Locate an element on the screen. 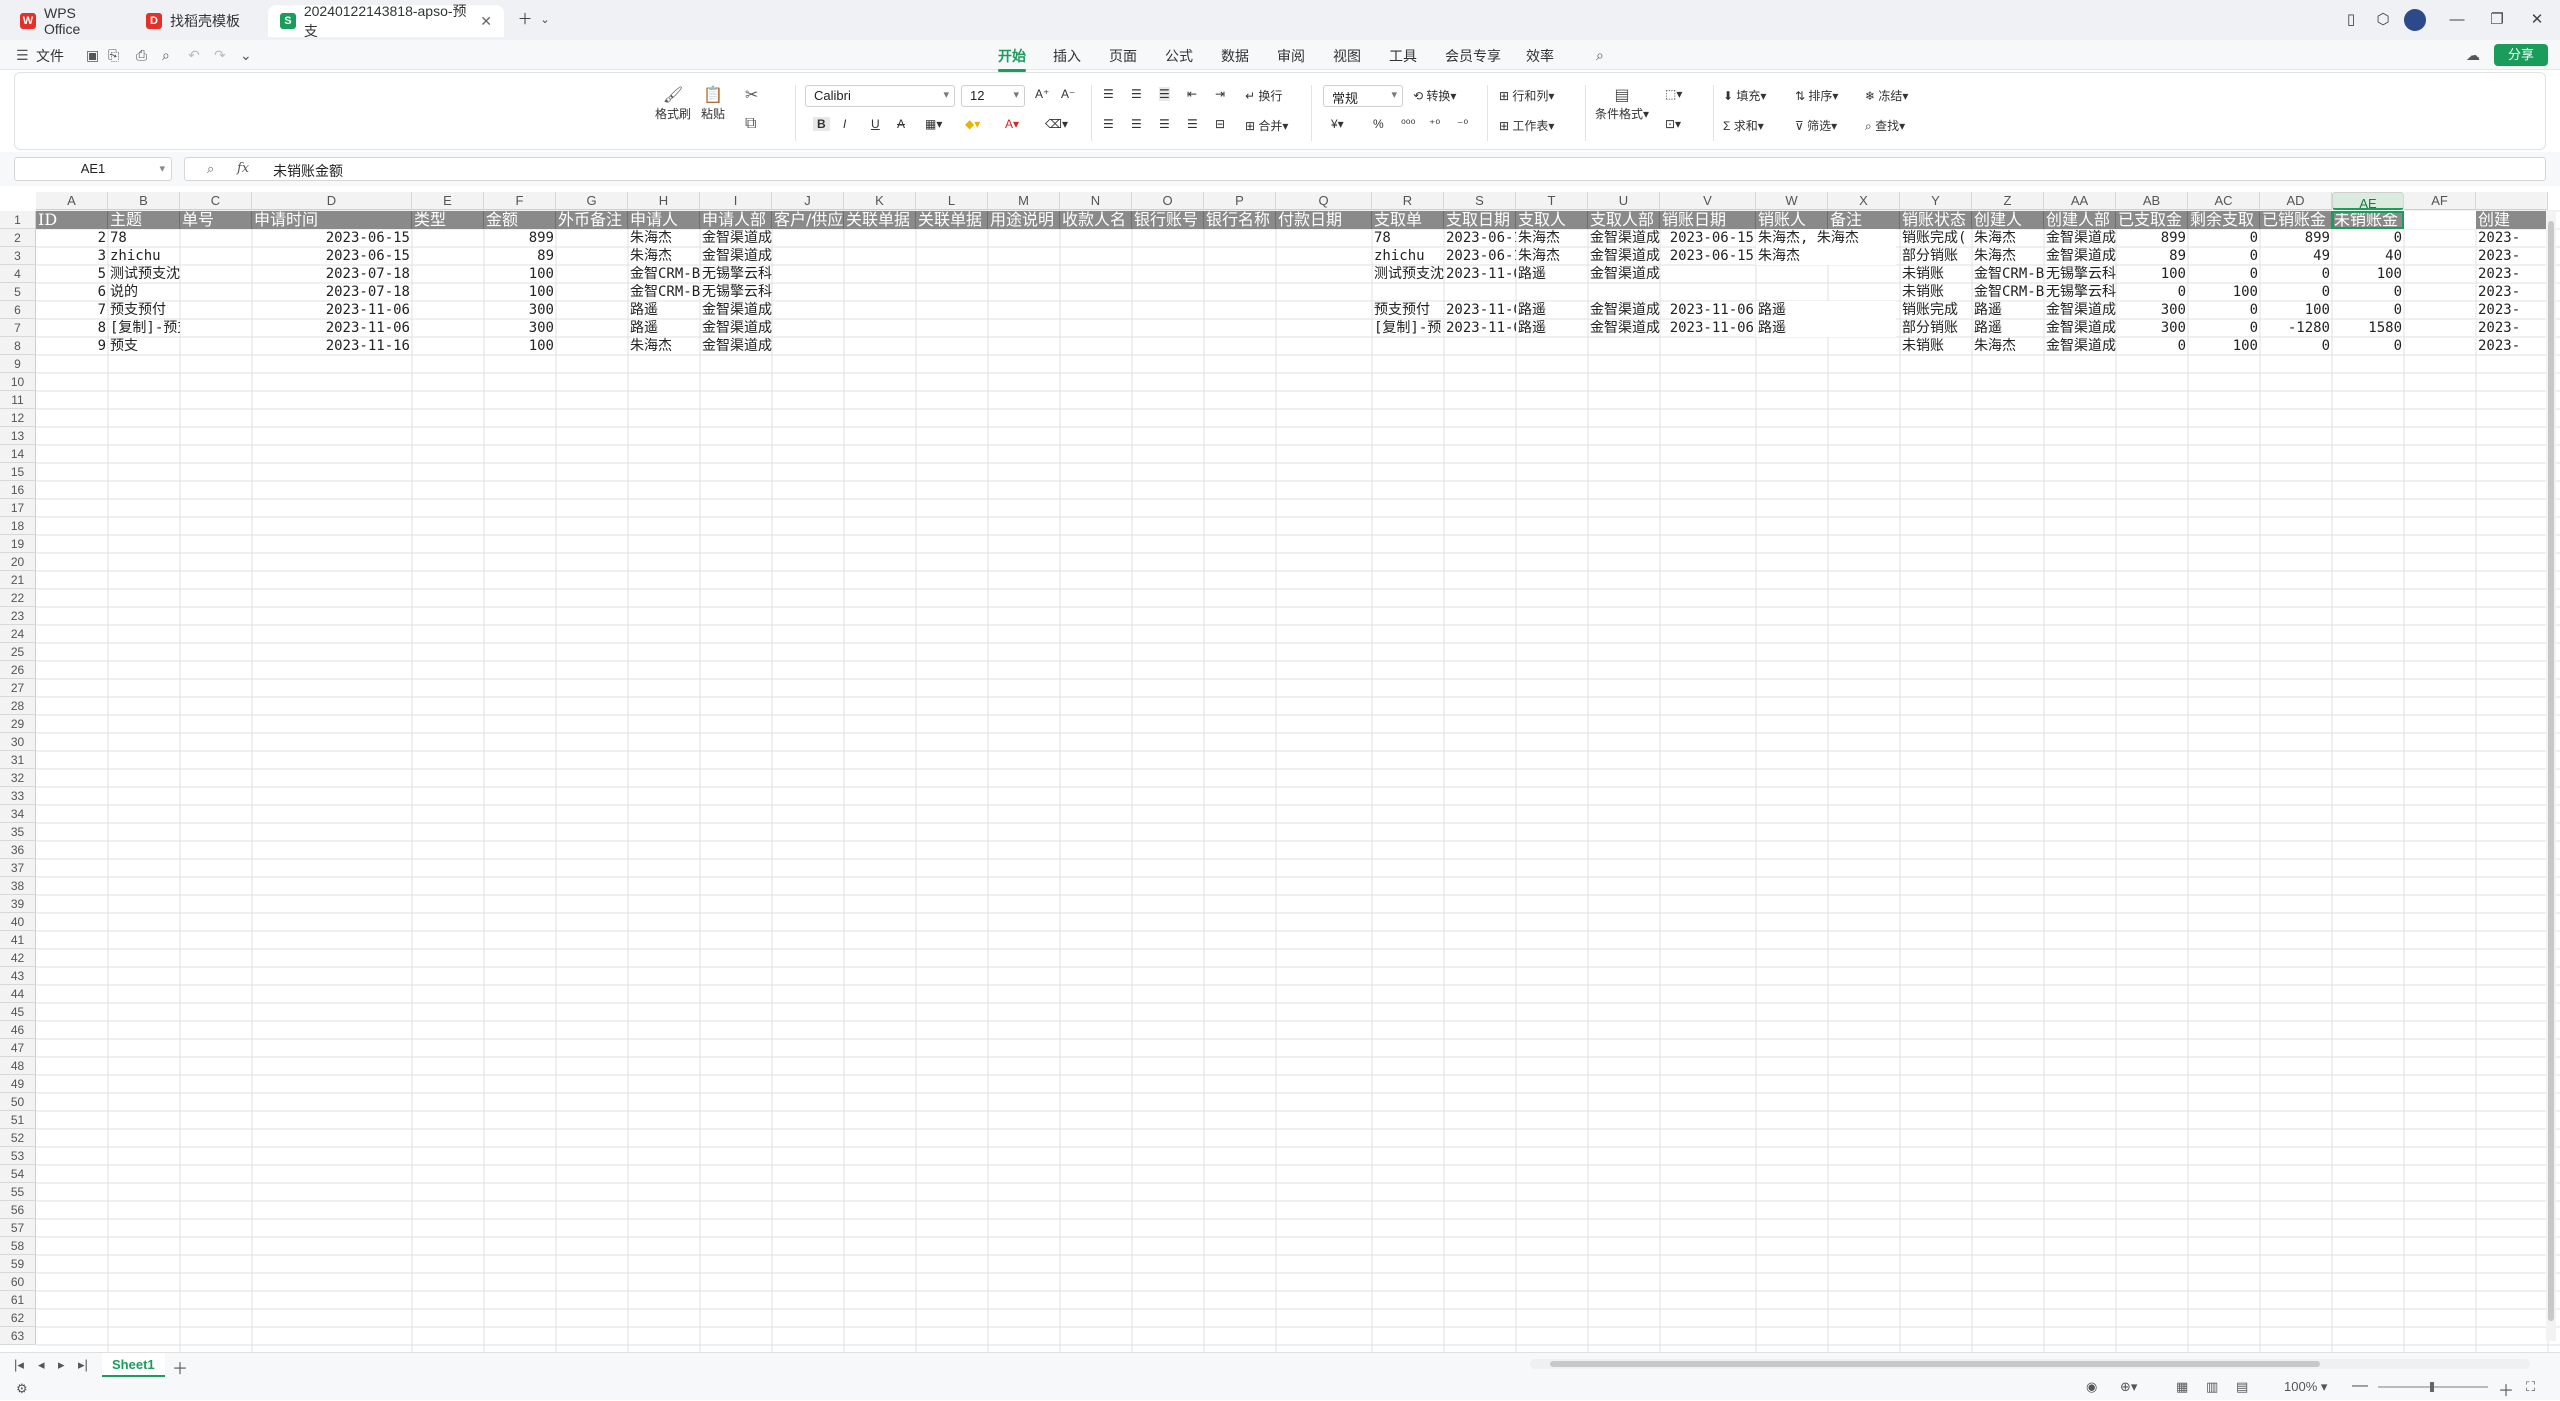 This screenshot has height=1401, width=2560. save-icon: ▣ is located at coordinates (92, 55).